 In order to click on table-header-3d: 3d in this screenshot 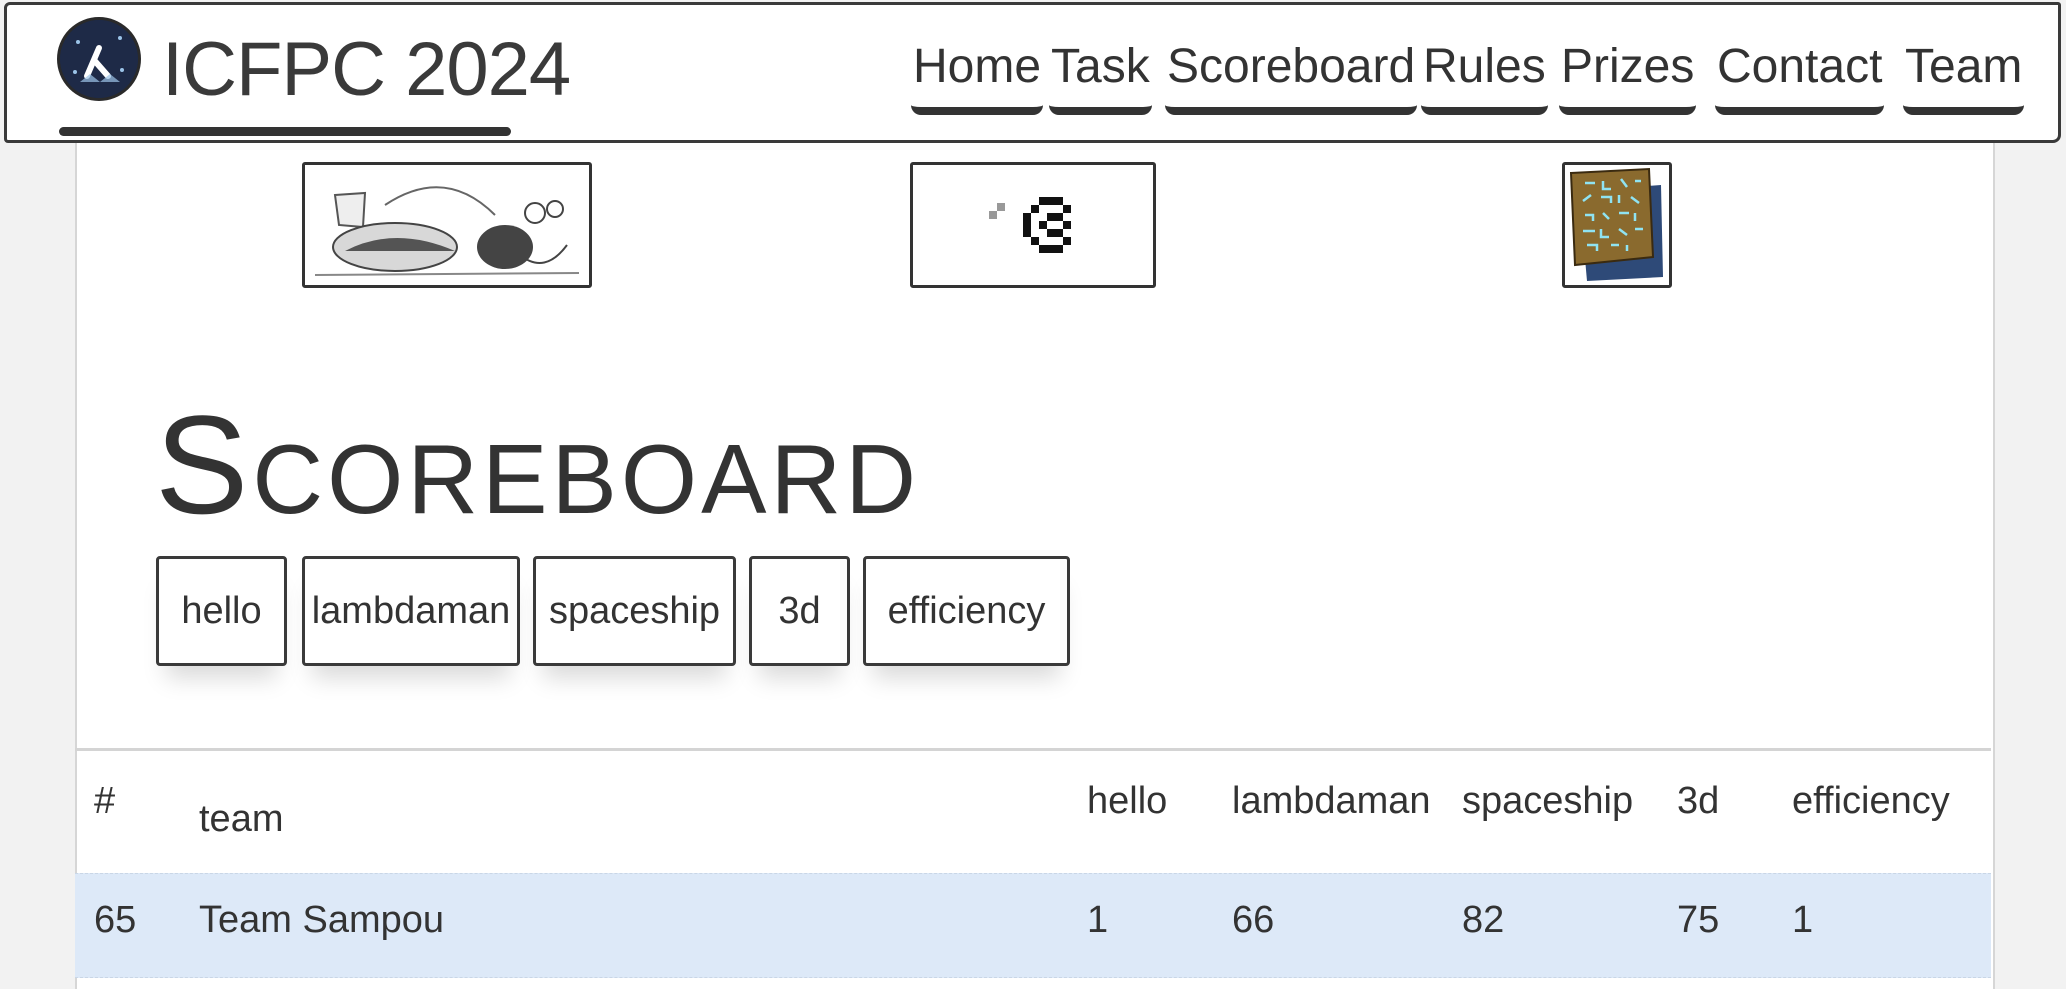, I will do `click(1698, 801)`.